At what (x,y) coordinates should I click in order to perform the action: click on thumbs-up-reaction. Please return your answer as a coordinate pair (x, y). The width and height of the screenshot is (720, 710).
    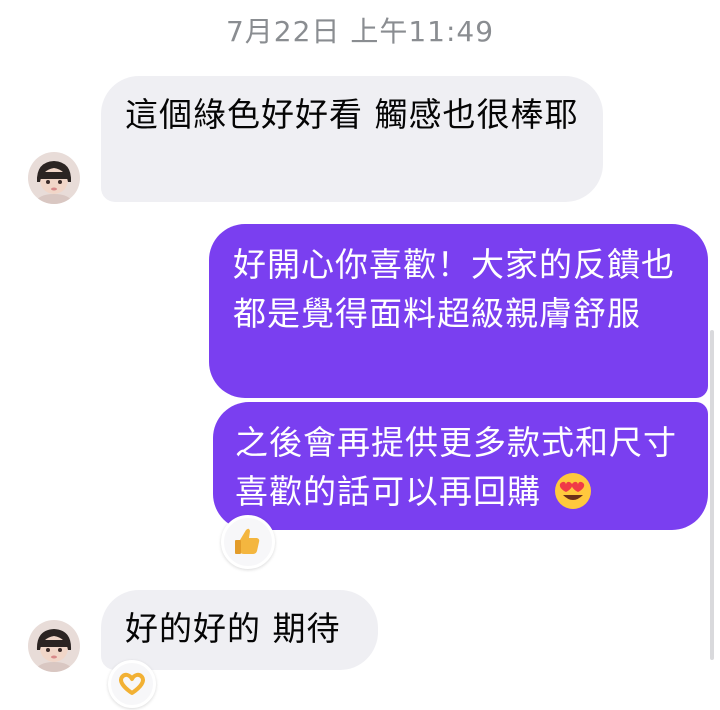
    Looking at the image, I should click on (248, 542).